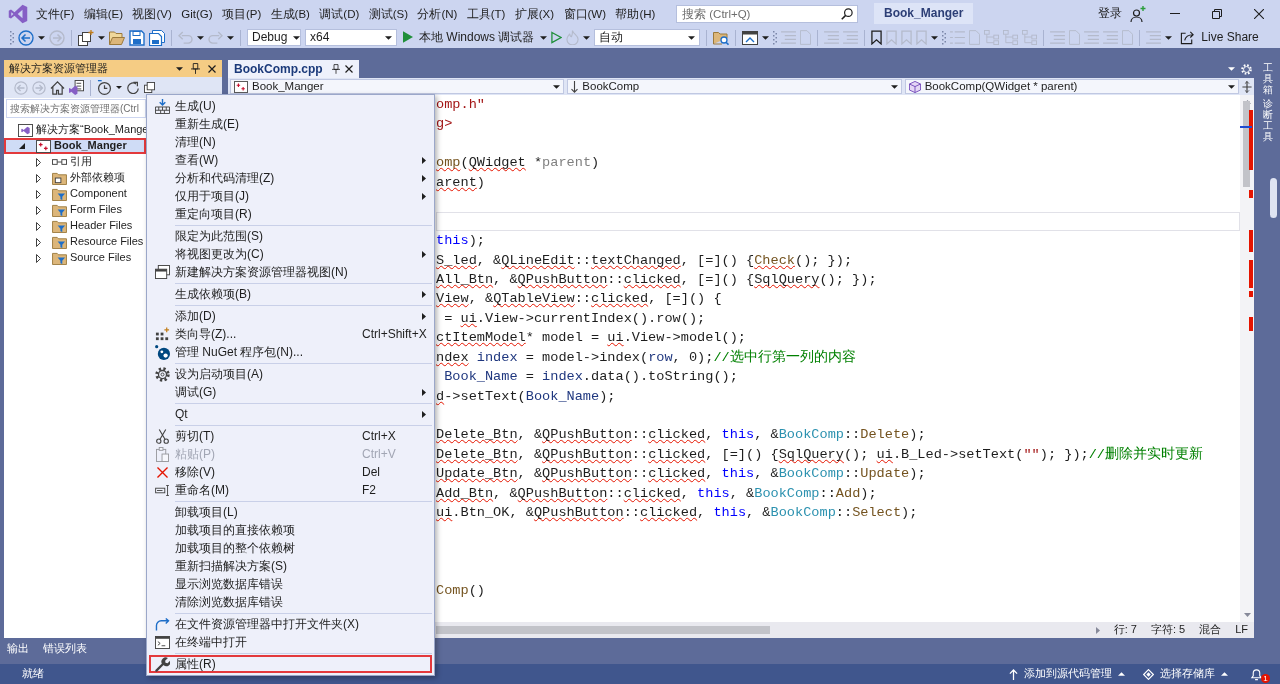 The width and height of the screenshot is (1280, 684). What do you see at coordinates (75, 178) in the screenshot?
I see `tree-item: 外部依赖项` at bounding box center [75, 178].